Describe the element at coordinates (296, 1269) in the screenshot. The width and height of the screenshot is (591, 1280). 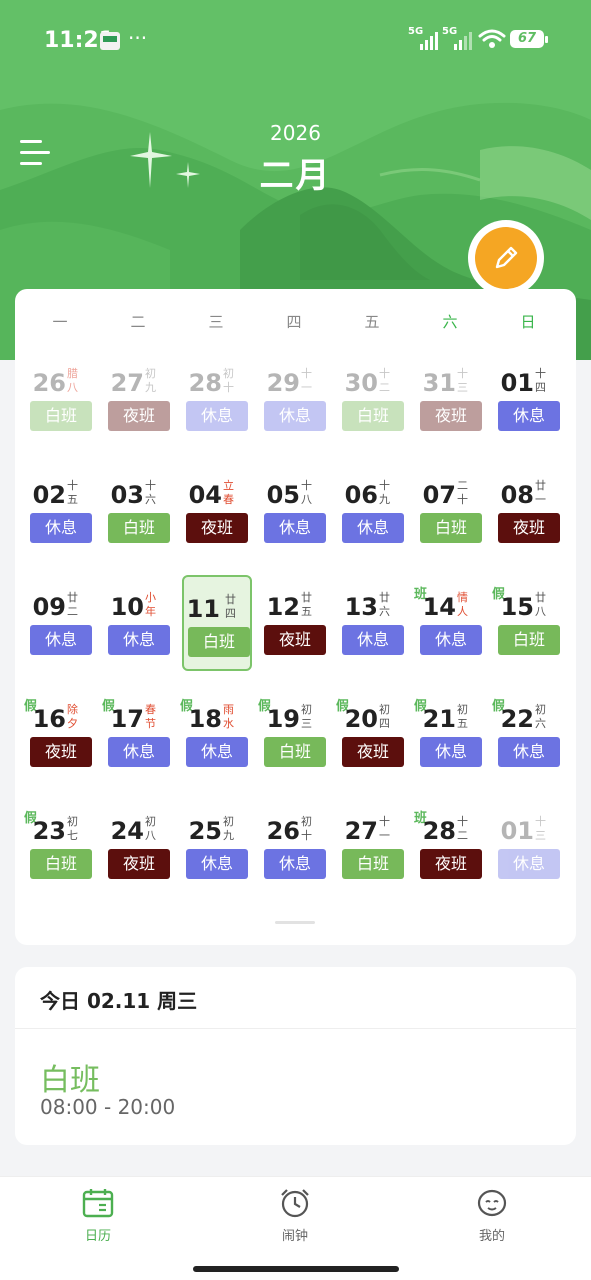
I see `home-indicator` at that location.